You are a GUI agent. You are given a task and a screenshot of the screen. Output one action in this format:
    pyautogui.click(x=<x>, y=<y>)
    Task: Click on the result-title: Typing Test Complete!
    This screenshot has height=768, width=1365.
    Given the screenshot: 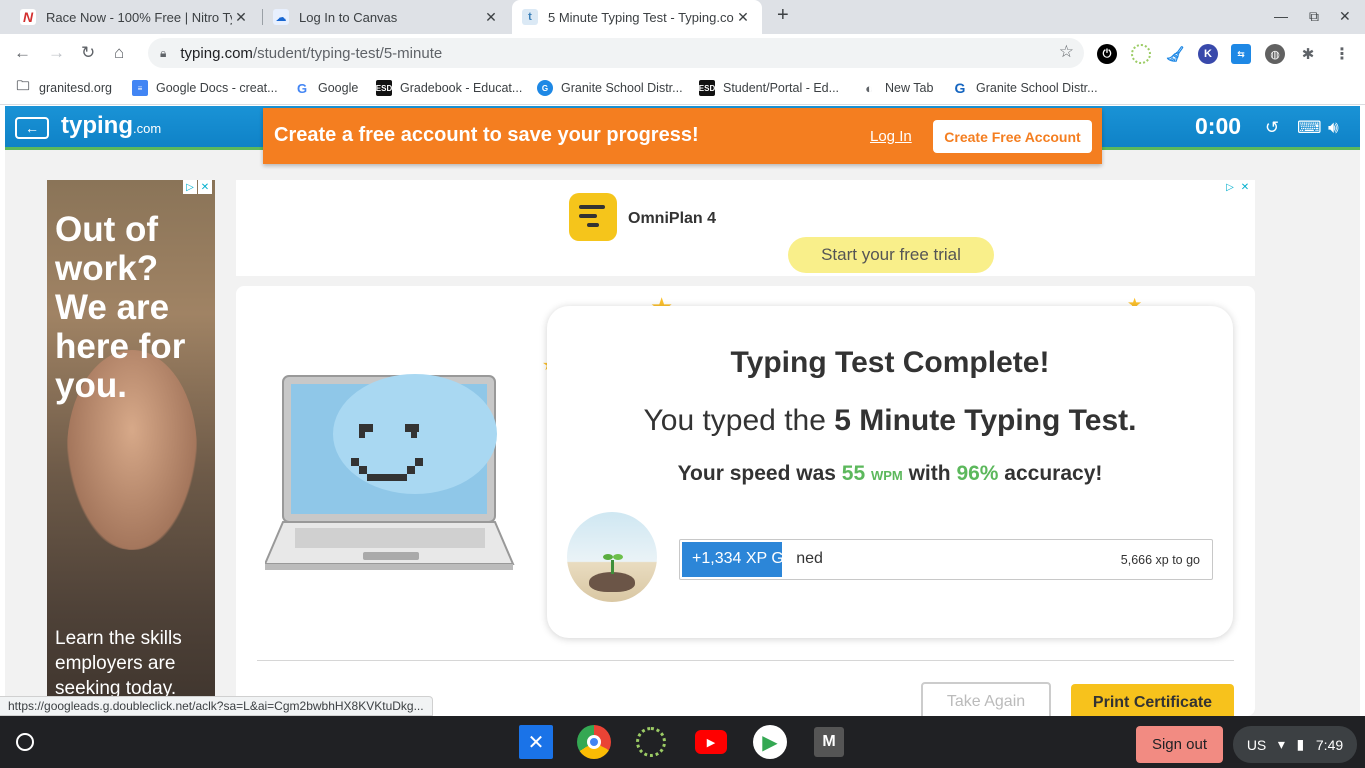 What is the action you would take?
    pyautogui.click(x=890, y=362)
    